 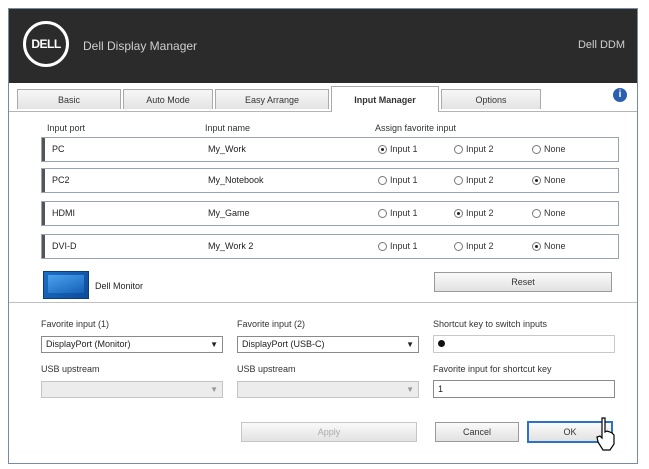 What do you see at coordinates (75, 324) in the screenshot?
I see `favorite-input-1-label: Favorite input (1)` at bounding box center [75, 324].